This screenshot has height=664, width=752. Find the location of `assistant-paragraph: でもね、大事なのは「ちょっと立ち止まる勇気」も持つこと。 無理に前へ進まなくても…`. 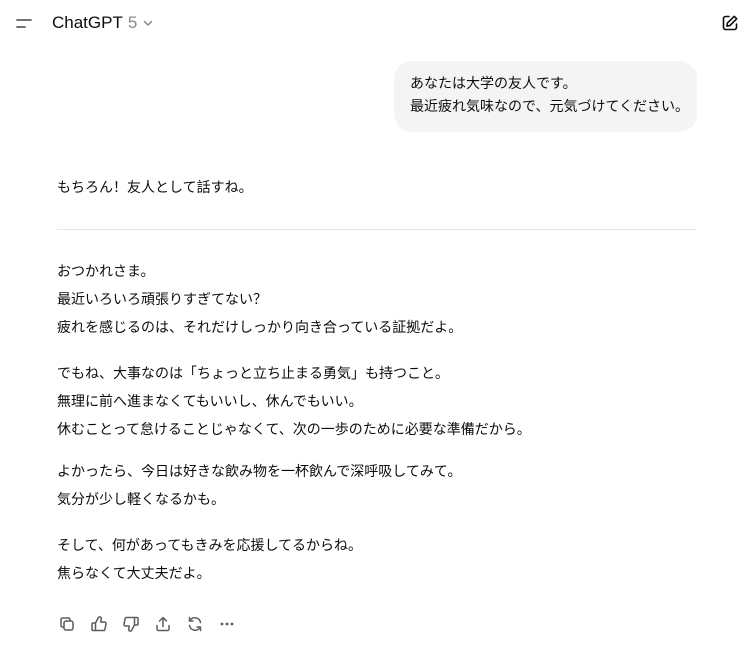

assistant-paragraph: でもね、大事なのは「ちょっと立ち止まる勇気」も持つこと。 無理に前へ進まなくても… is located at coordinates (294, 402).